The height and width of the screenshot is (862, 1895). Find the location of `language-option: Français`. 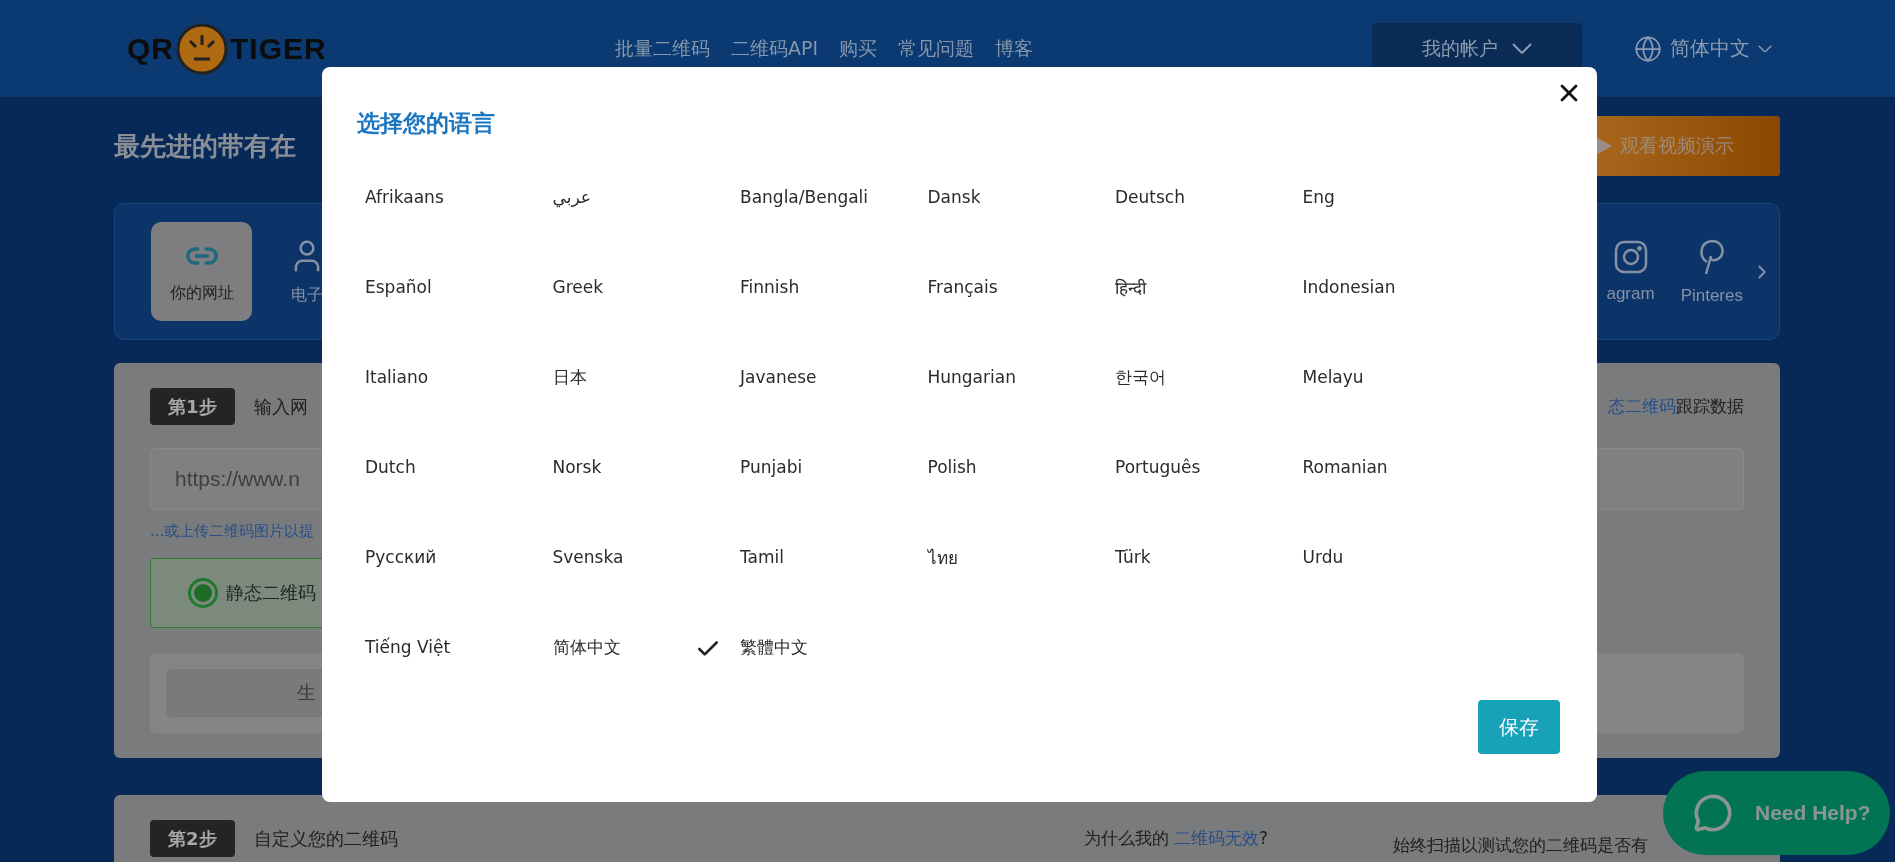

language-option: Français is located at coordinates (940, 287).